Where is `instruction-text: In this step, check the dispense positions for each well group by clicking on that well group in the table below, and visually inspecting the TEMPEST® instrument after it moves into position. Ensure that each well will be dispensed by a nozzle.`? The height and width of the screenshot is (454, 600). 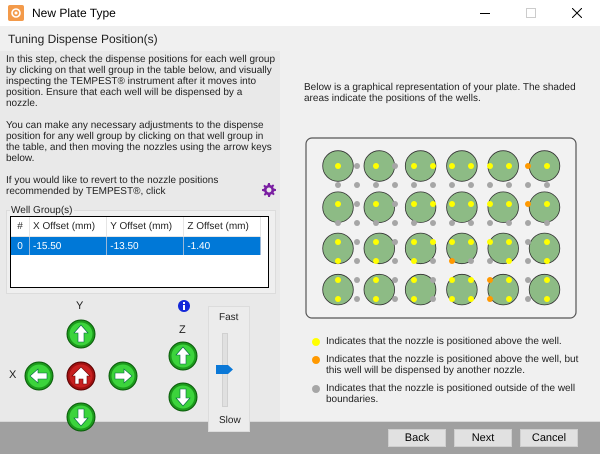
instruction-text: In this step, check the dispense positions for each well group by clicking on that well group in the table below, and visually inspecting the TEMPEST® instrument after it moves into position. Ensure that each well will be dispensed by a nozzle. is located at coordinates (141, 81).